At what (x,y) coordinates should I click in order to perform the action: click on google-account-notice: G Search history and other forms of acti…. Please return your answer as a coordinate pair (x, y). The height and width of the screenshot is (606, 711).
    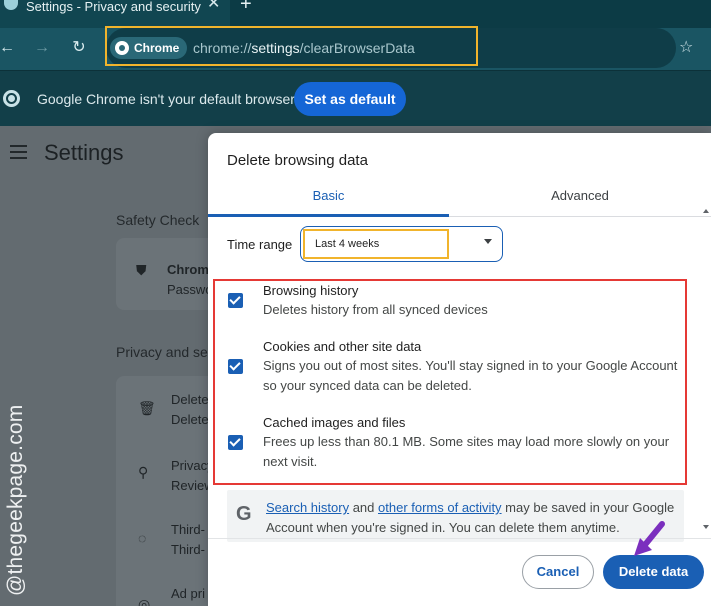
    Looking at the image, I should click on (455, 516).